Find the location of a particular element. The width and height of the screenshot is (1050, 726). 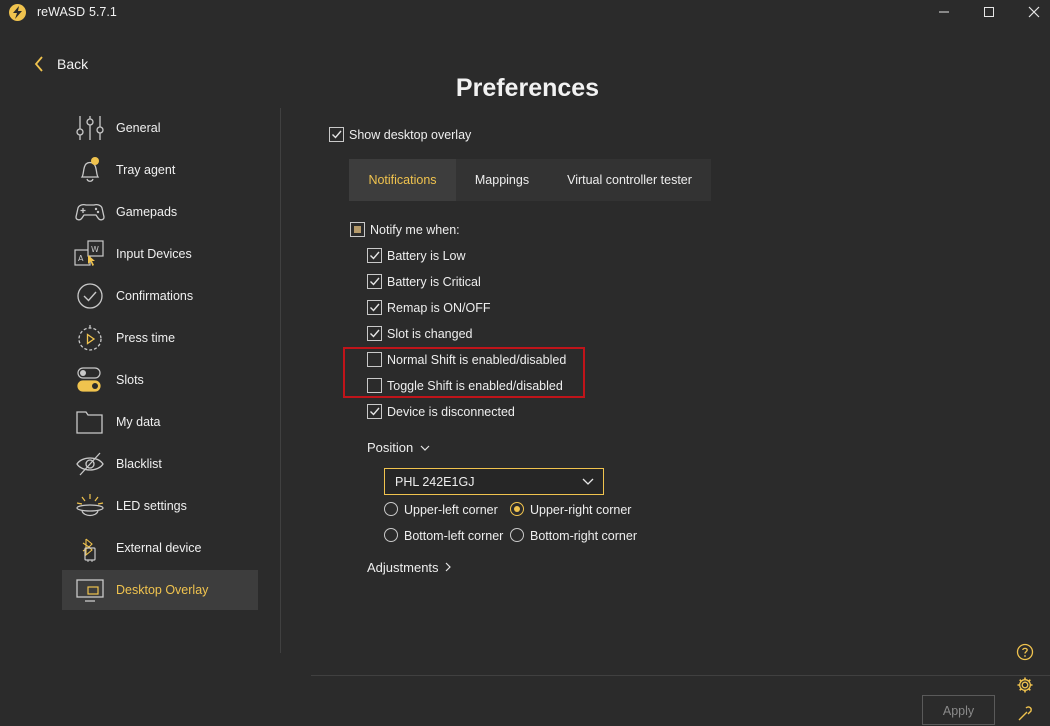

bottom-left-corner-radio is located at coordinates (391, 535).